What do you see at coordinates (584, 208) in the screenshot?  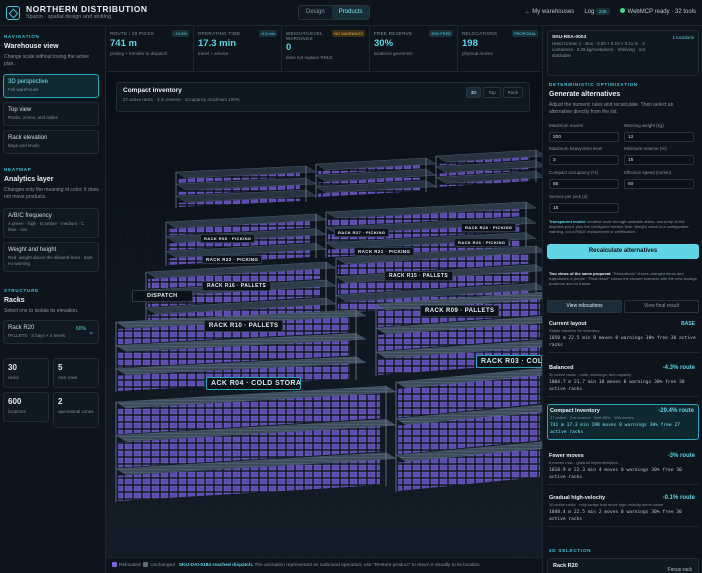 I see `service-per-pick-input: 15` at bounding box center [584, 208].